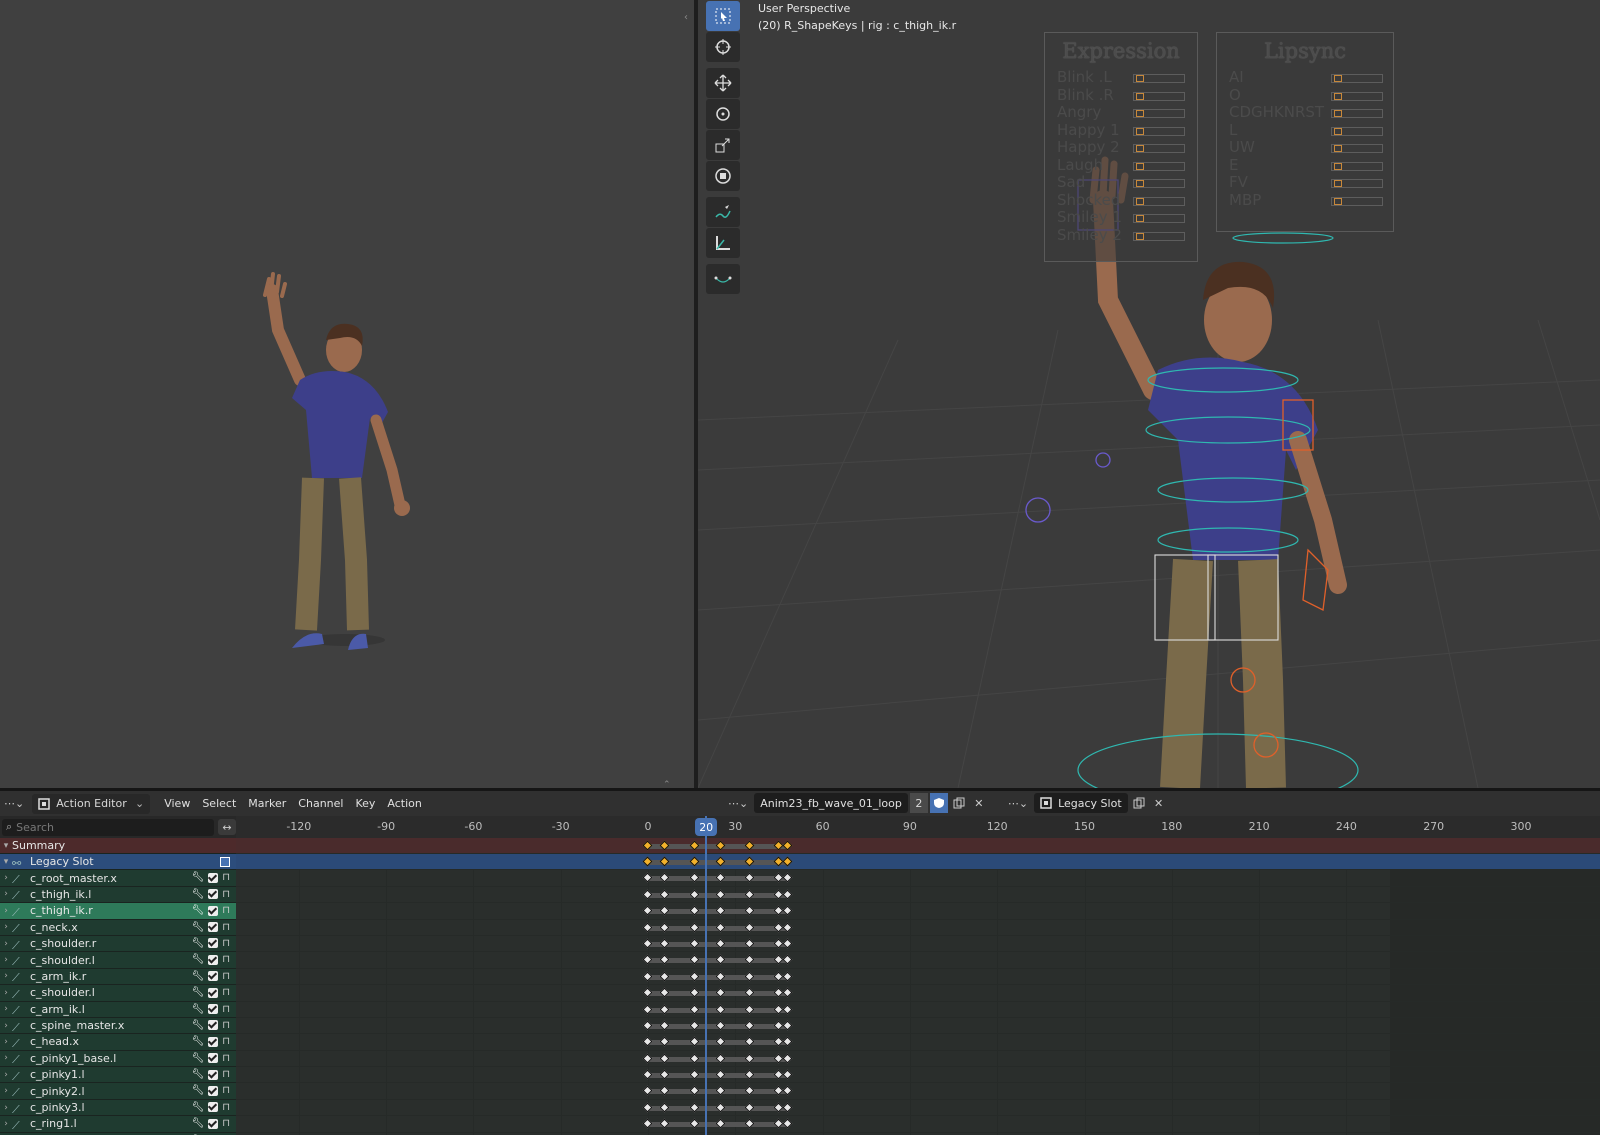 This screenshot has width=1600, height=1135. What do you see at coordinates (979, 803) in the screenshot?
I see `unlink-close-icon: ✕` at bounding box center [979, 803].